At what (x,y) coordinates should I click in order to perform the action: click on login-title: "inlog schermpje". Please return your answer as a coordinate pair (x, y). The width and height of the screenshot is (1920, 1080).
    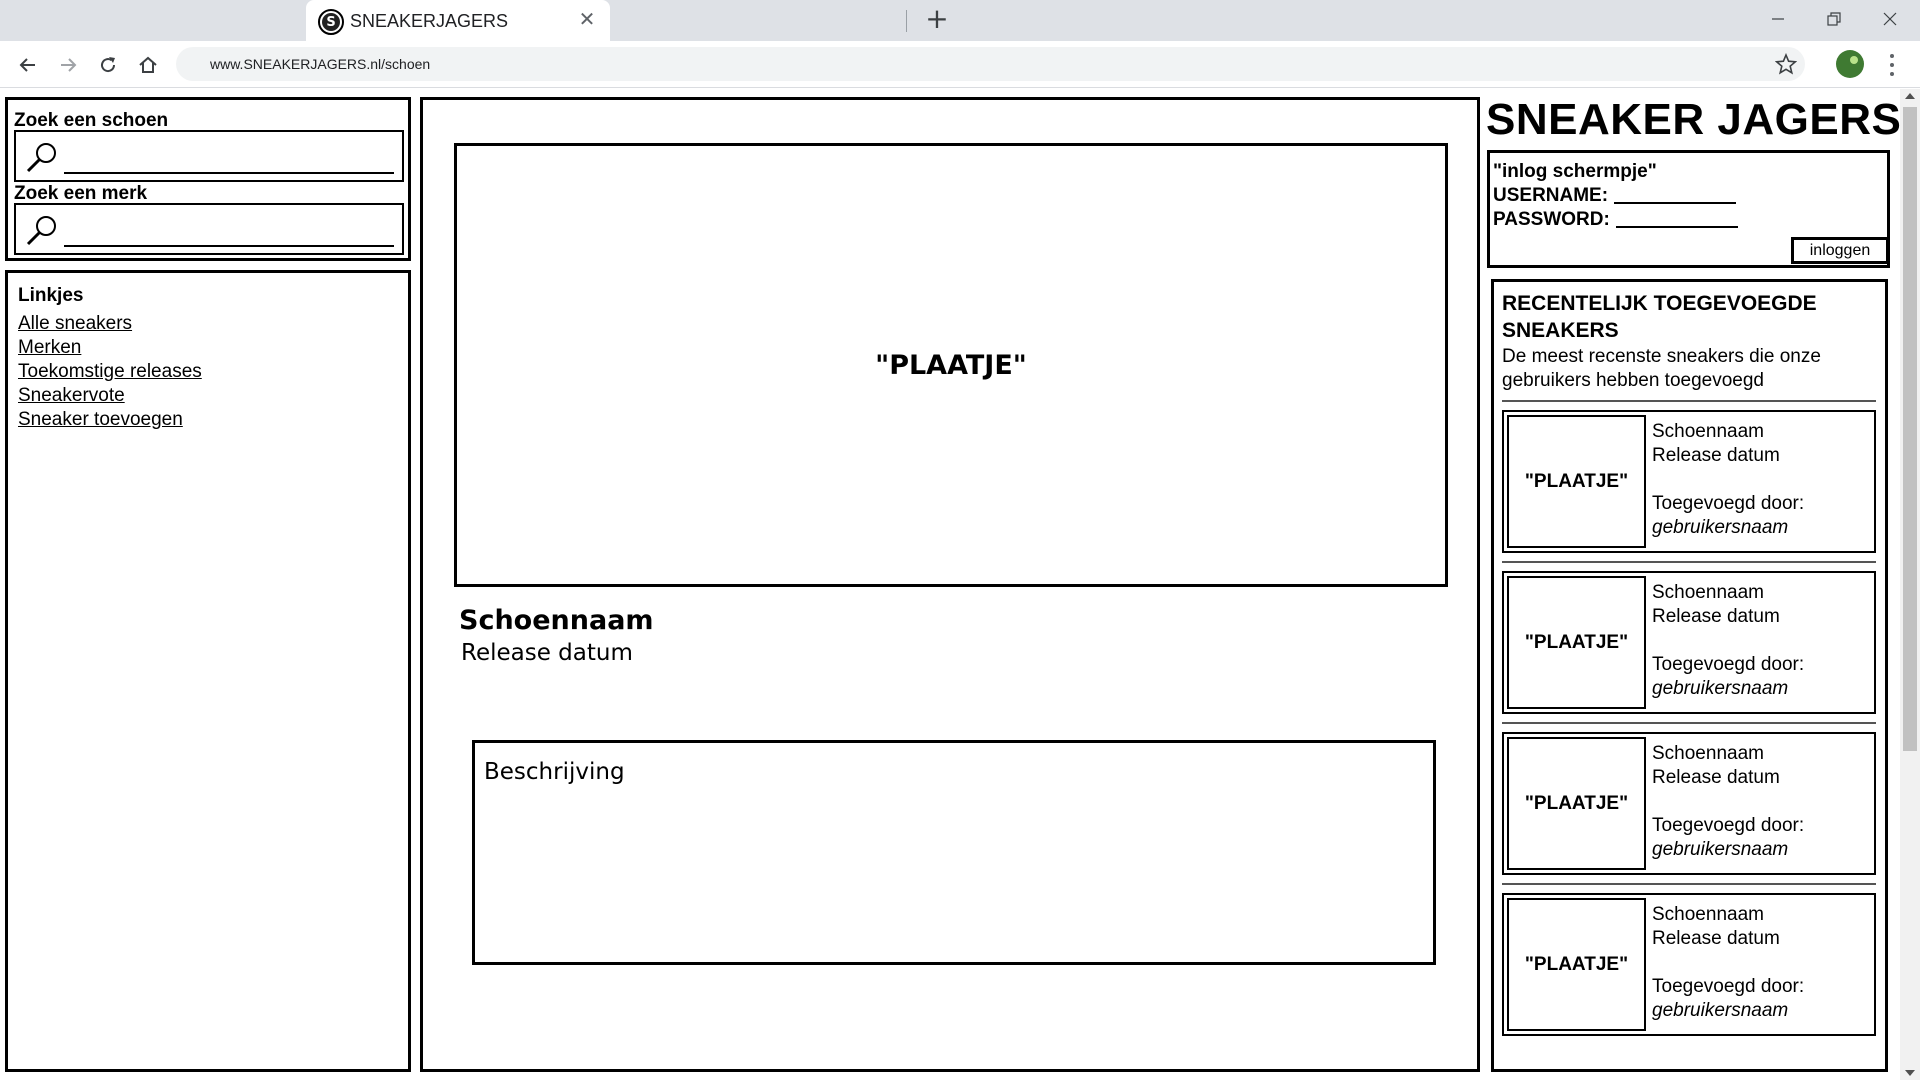
    Looking at the image, I should click on (1575, 171).